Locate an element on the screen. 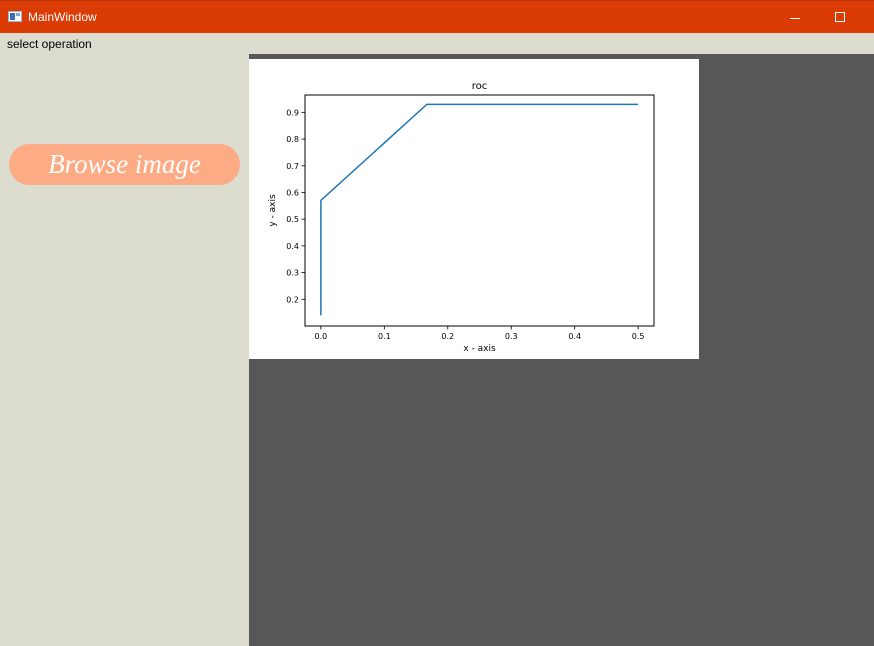  x-tick-label: 0.3 is located at coordinates (511, 336).